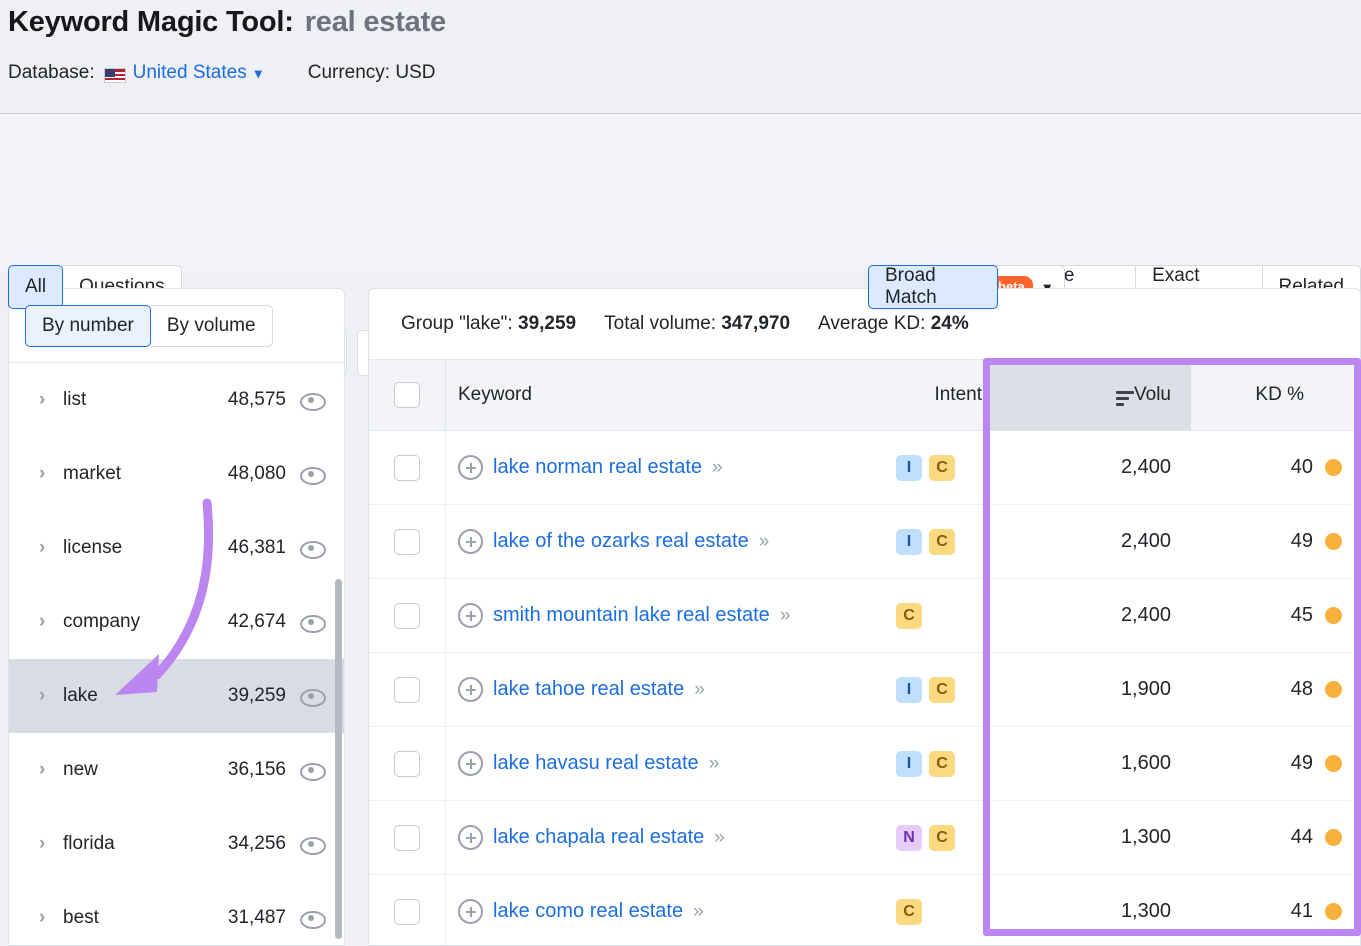  What do you see at coordinates (864, 616) in the screenshot?
I see `table-row: smith mountain lake real estate » C 2,400 45` at bounding box center [864, 616].